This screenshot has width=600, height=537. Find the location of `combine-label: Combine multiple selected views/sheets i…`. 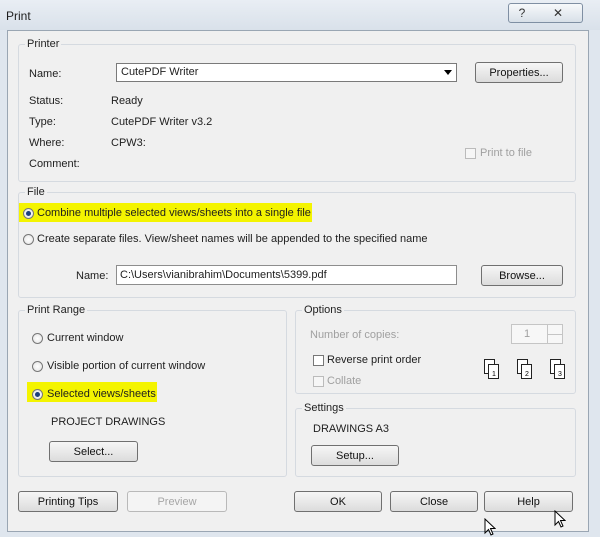

combine-label: Combine multiple selected views/sheets i… is located at coordinates (174, 213).